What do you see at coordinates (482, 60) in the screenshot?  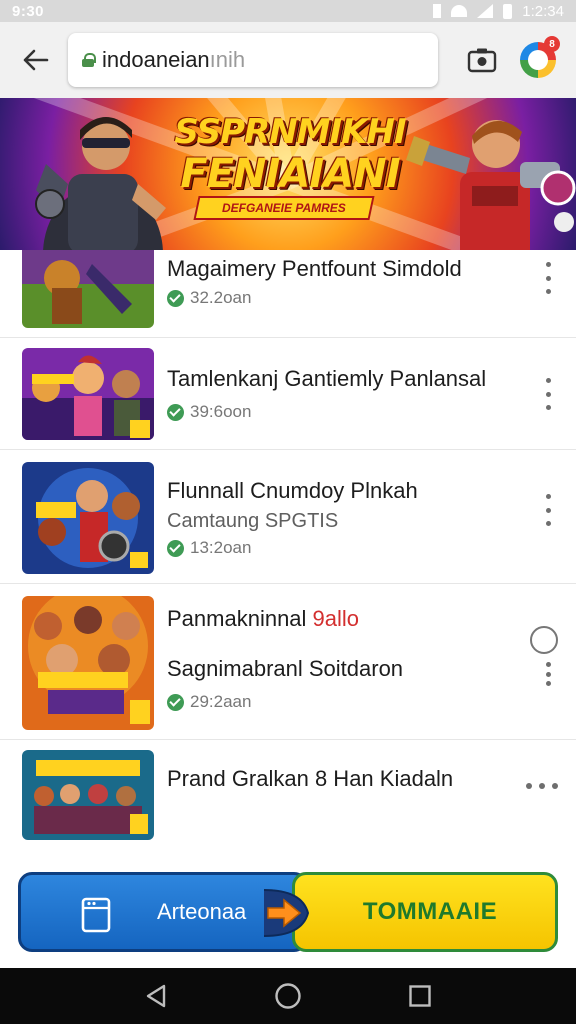 I see `camera-icon` at bounding box center [482, 60].